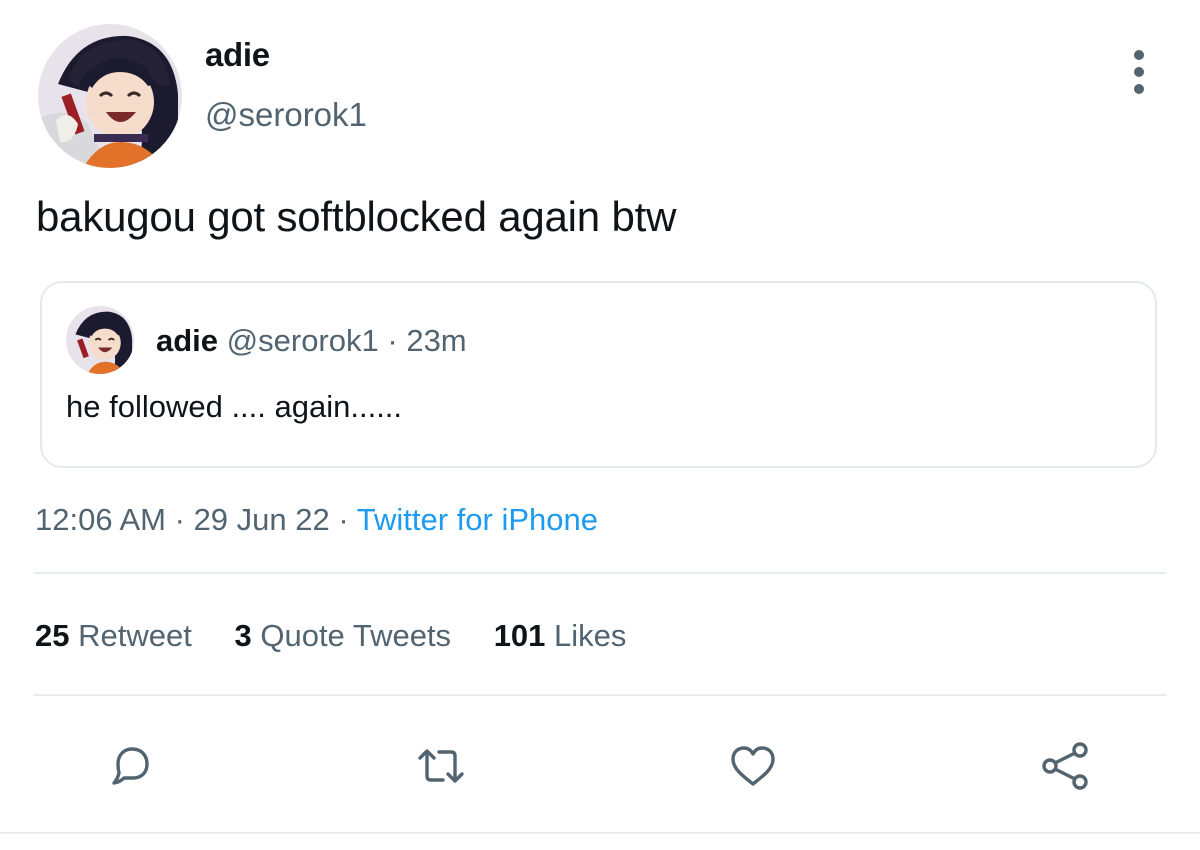  What do you see at coordinates (135, 635) in the screenshot?
I see `retweets-label: Retweet` at bounding box center [135, 635].